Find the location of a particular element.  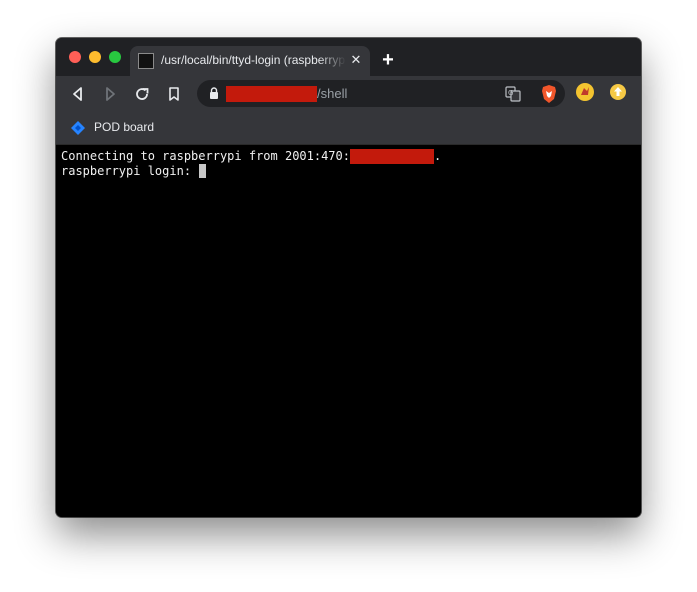

extension-mascot-icon is located at coordinates (585, 94).